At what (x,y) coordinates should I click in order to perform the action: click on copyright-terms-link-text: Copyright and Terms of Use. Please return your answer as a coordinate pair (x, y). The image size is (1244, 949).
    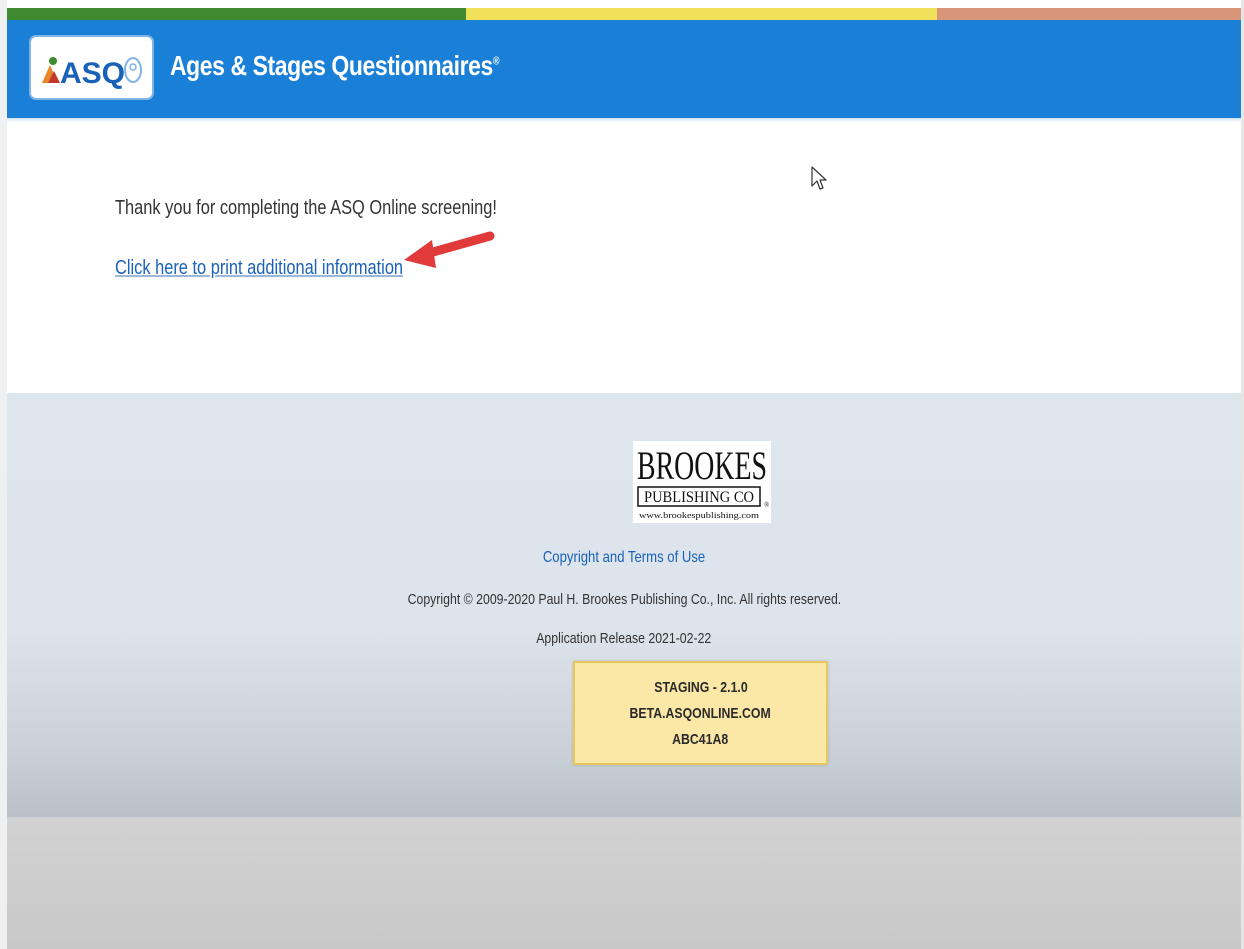
    Looking at the image, I should click on (624, 558).